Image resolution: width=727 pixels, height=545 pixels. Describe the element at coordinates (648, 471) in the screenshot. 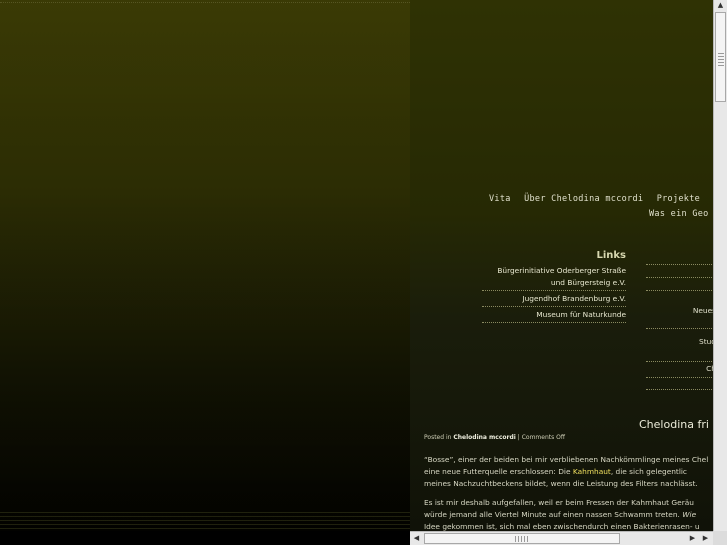

I see `post-text: , die sich gelegentlic` at that location.